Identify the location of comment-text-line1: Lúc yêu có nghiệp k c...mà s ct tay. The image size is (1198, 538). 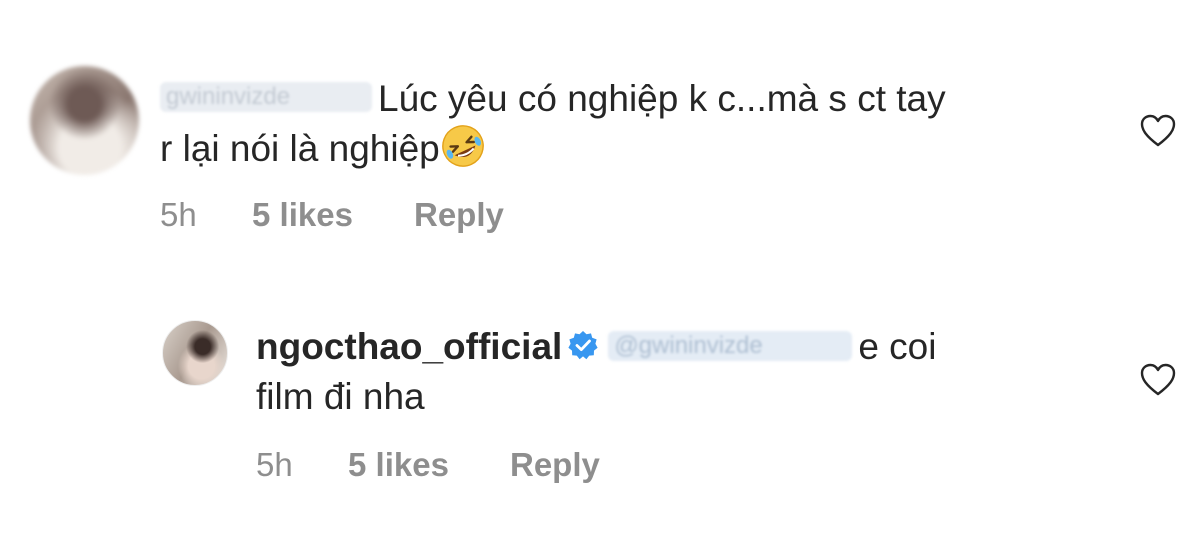
(662, 98).